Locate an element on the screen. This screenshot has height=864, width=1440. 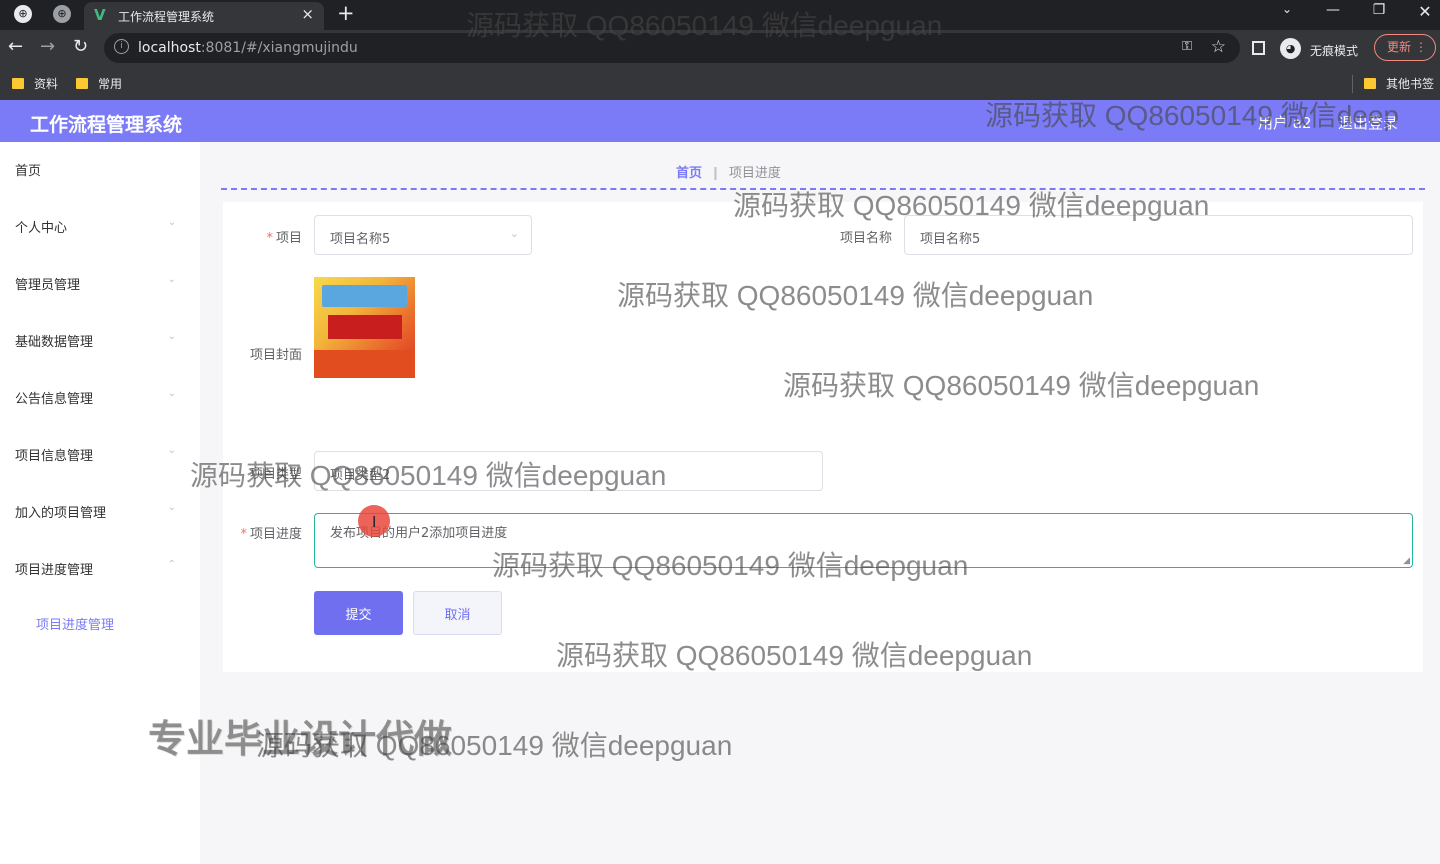
update-button: 更新 ⋮ is located at coordinates (1405, 47).